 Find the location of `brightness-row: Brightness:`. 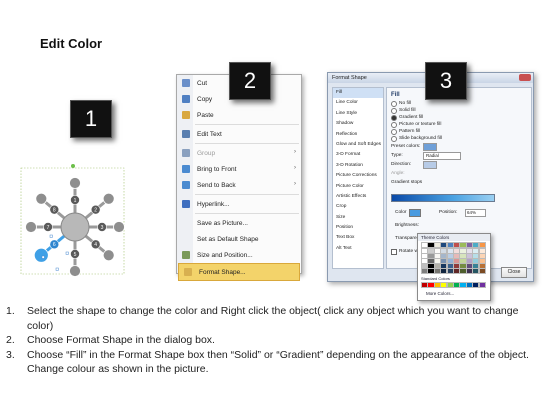

brightness-row: Brightness: is located at coordinates (405, 225).